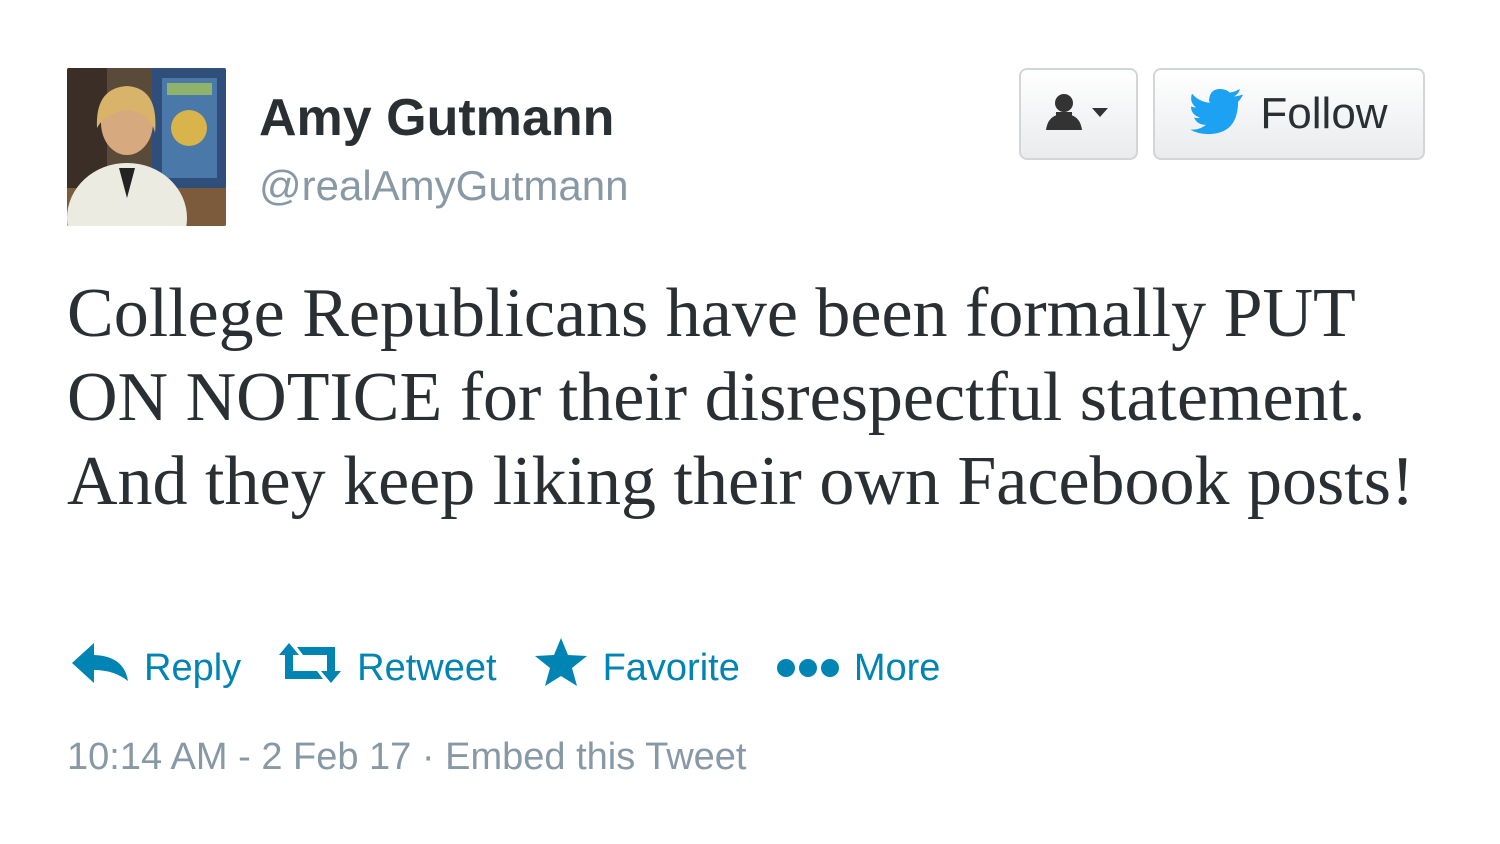 This screenshot has width=1500, height=844. I want to click on reply-label: Reply, so click(193, 667).